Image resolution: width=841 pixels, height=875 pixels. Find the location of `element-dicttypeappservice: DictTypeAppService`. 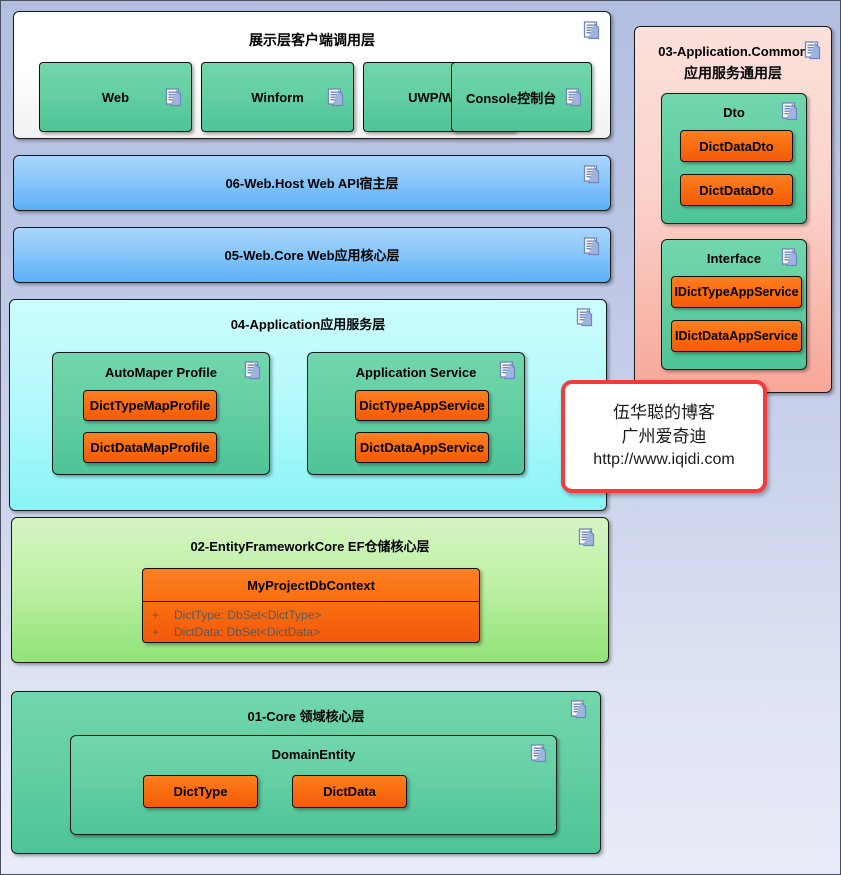

element-dicttypeappservice: DictTypeAppService is located at coordinates (422, 405).